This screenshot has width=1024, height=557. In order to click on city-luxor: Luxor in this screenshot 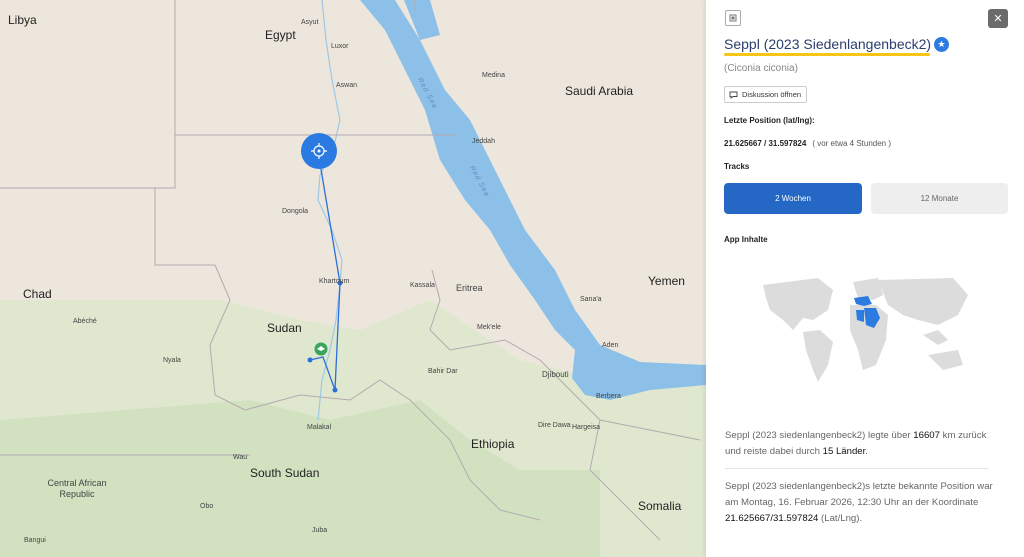, I will do `click(340, 46)`.